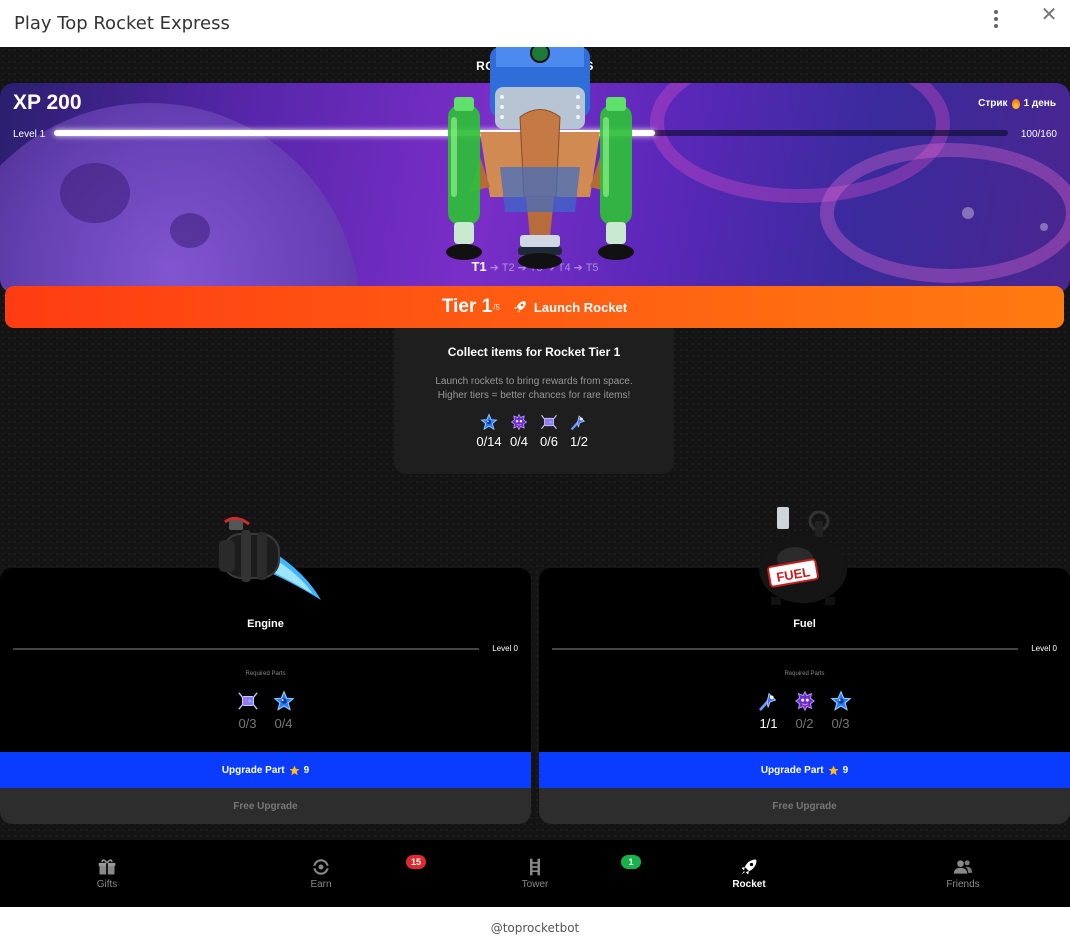  I want to click on level-label: Level 1, so click(29, 134).